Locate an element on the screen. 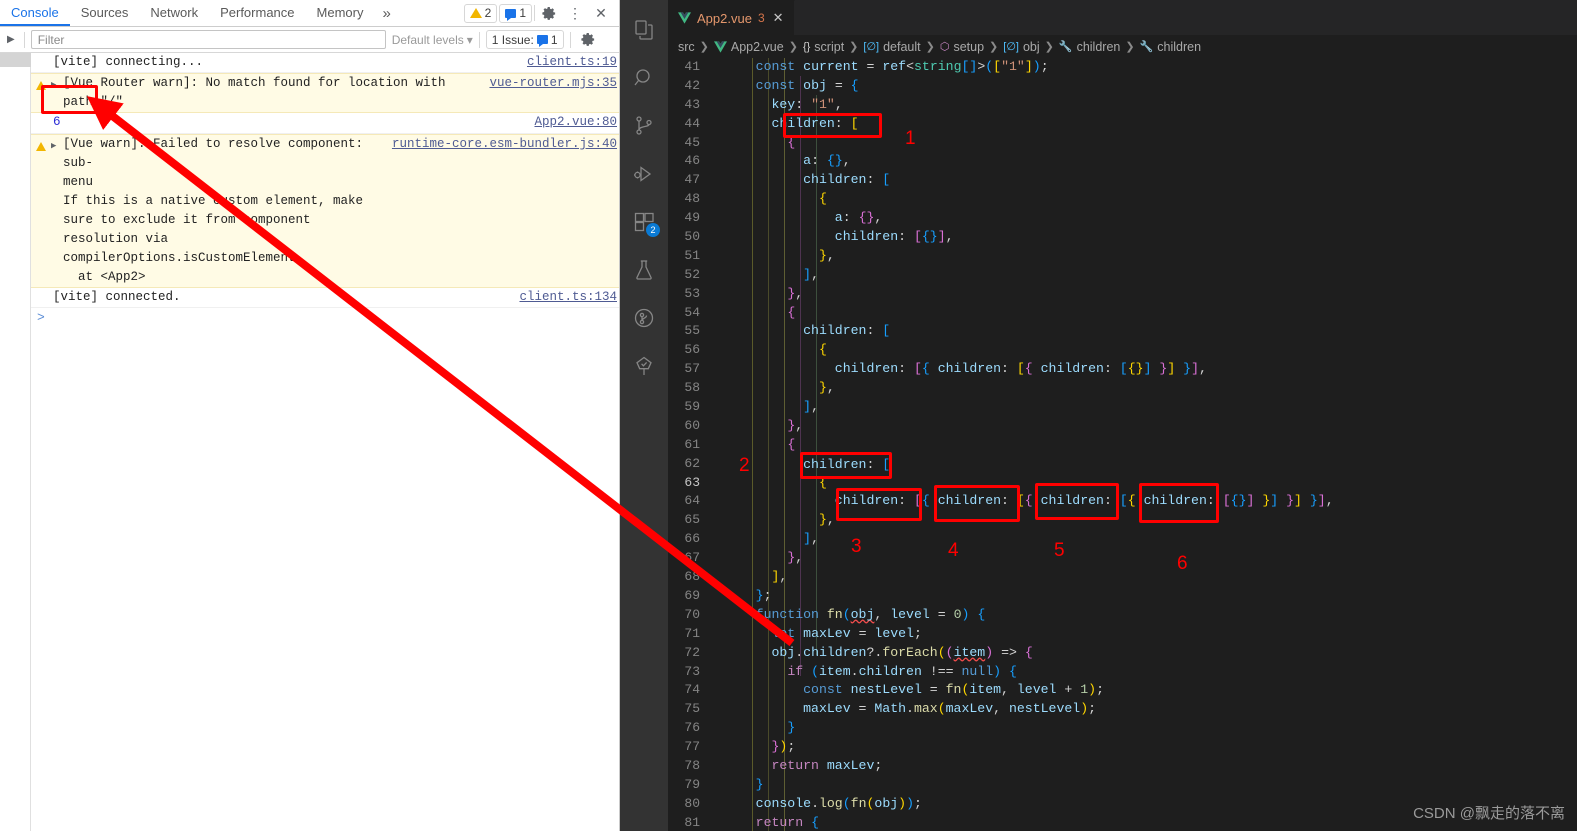  code-line: 80 console.log(fn(obj)); is located at coordinates (1122, 804).